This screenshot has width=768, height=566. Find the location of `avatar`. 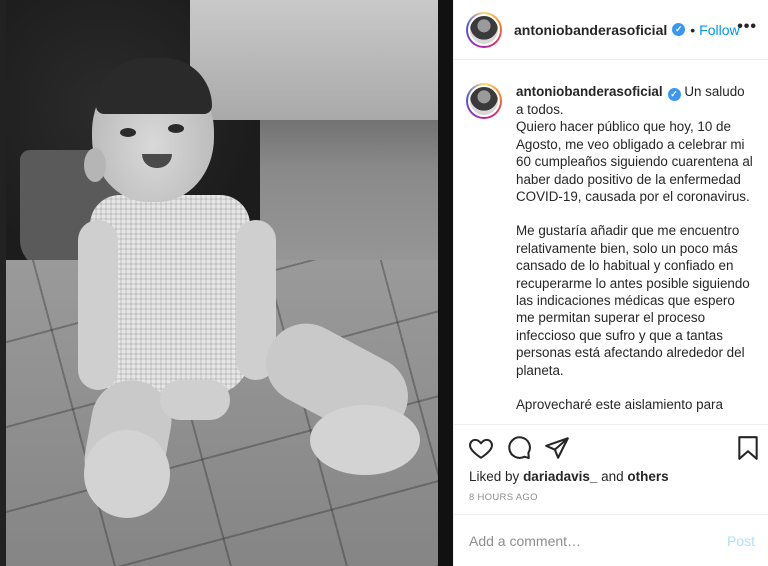

avatar is located at coordinates (484, 29).